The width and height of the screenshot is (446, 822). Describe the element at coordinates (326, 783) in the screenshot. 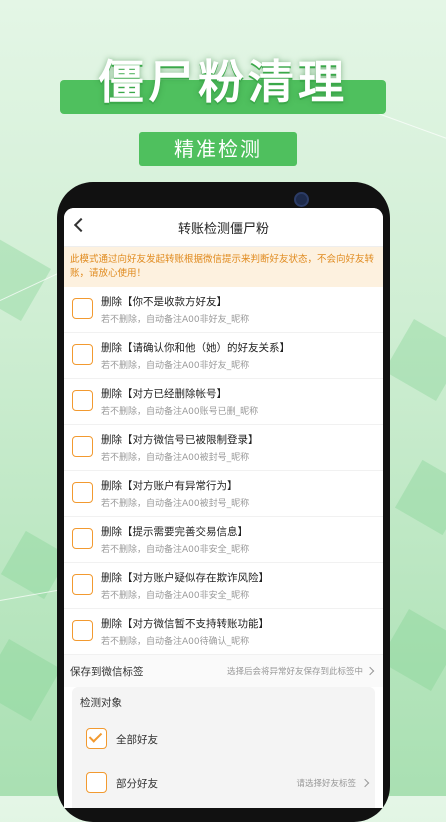

I see `select-tag-hint: 请选择好友标签` at that location.